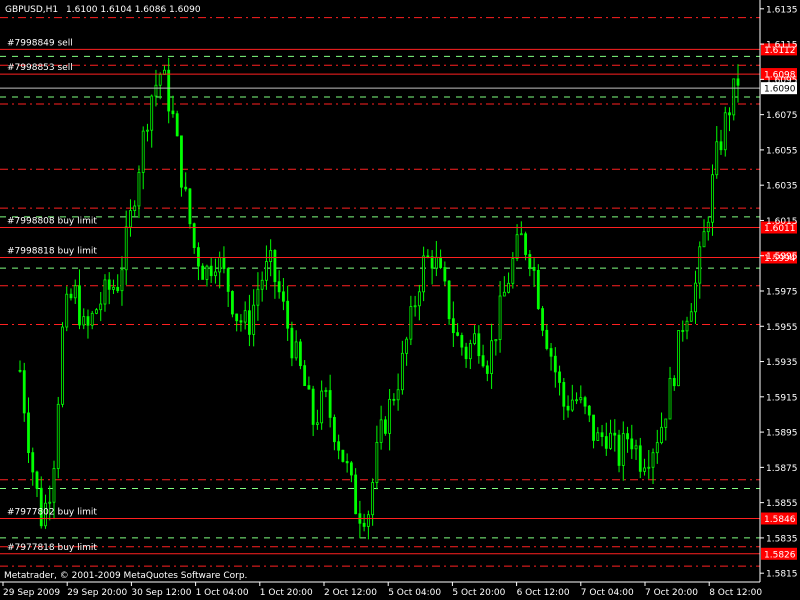 This screenshot has width=800, height=600. Describe the element at coordinates (780, 90) in the screenshot. I see `current-price-tag-text: 1.6090` at that location.